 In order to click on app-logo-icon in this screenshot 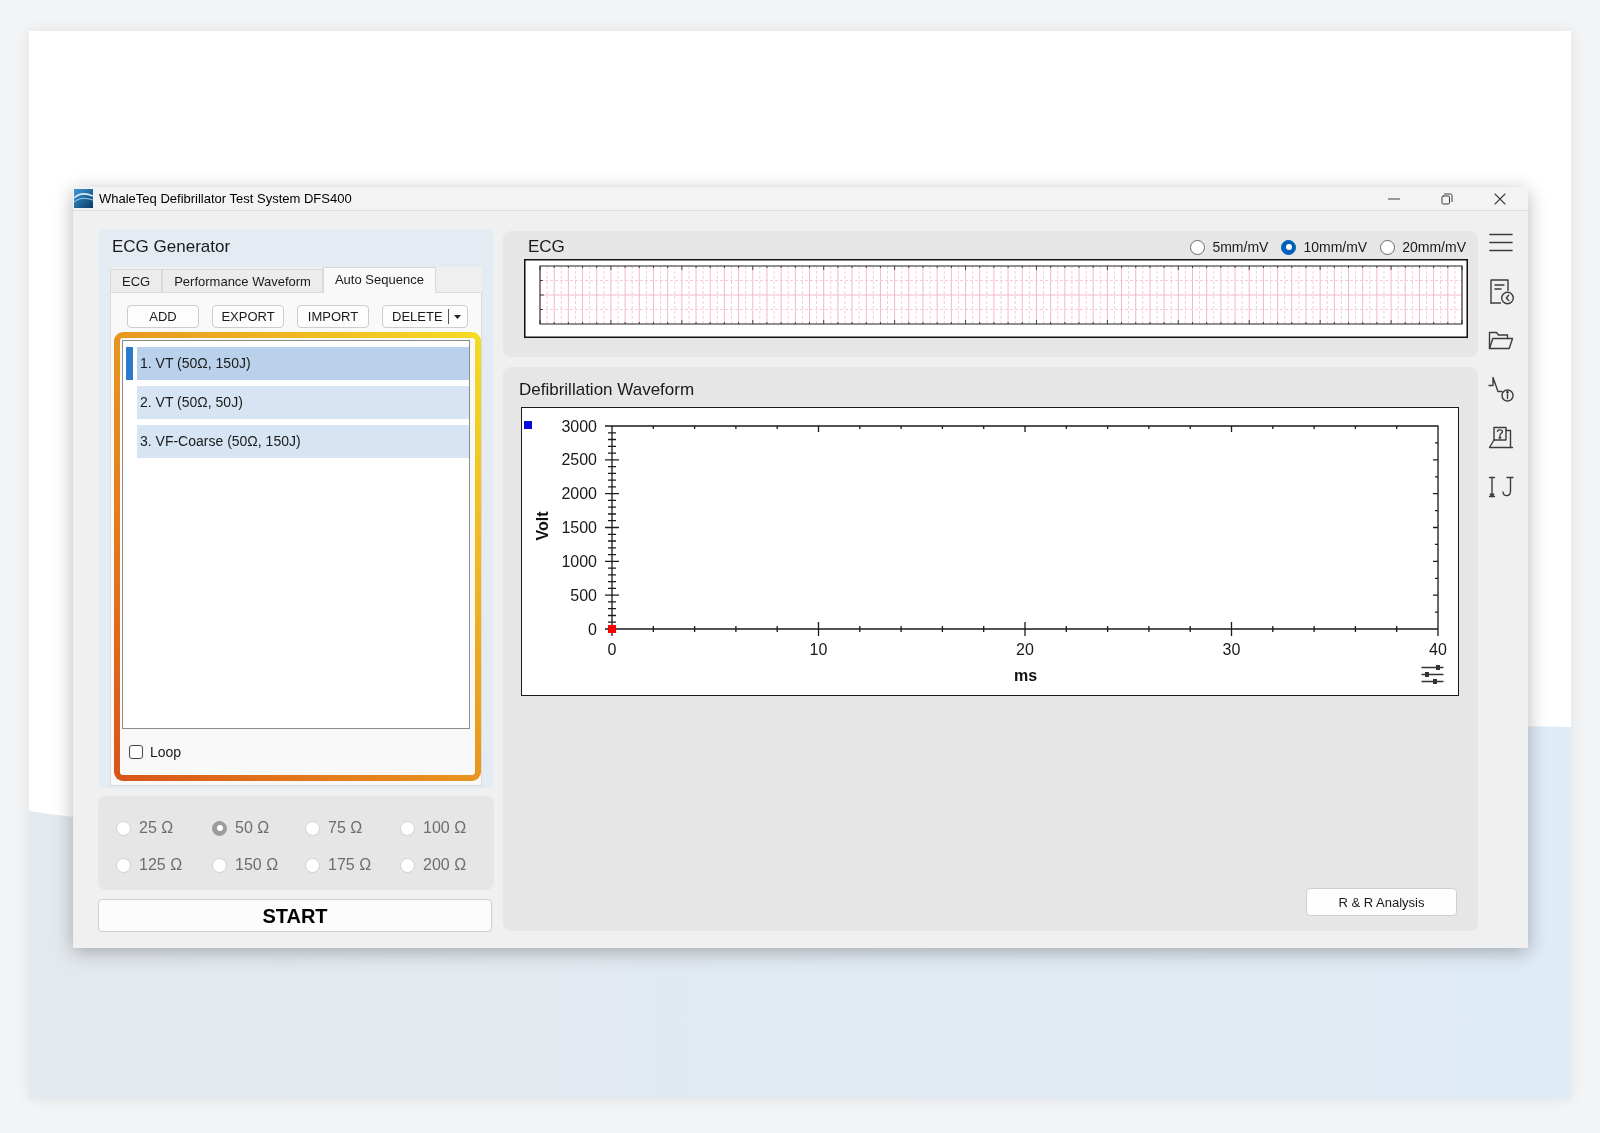, I will do `click(83, 198)`.